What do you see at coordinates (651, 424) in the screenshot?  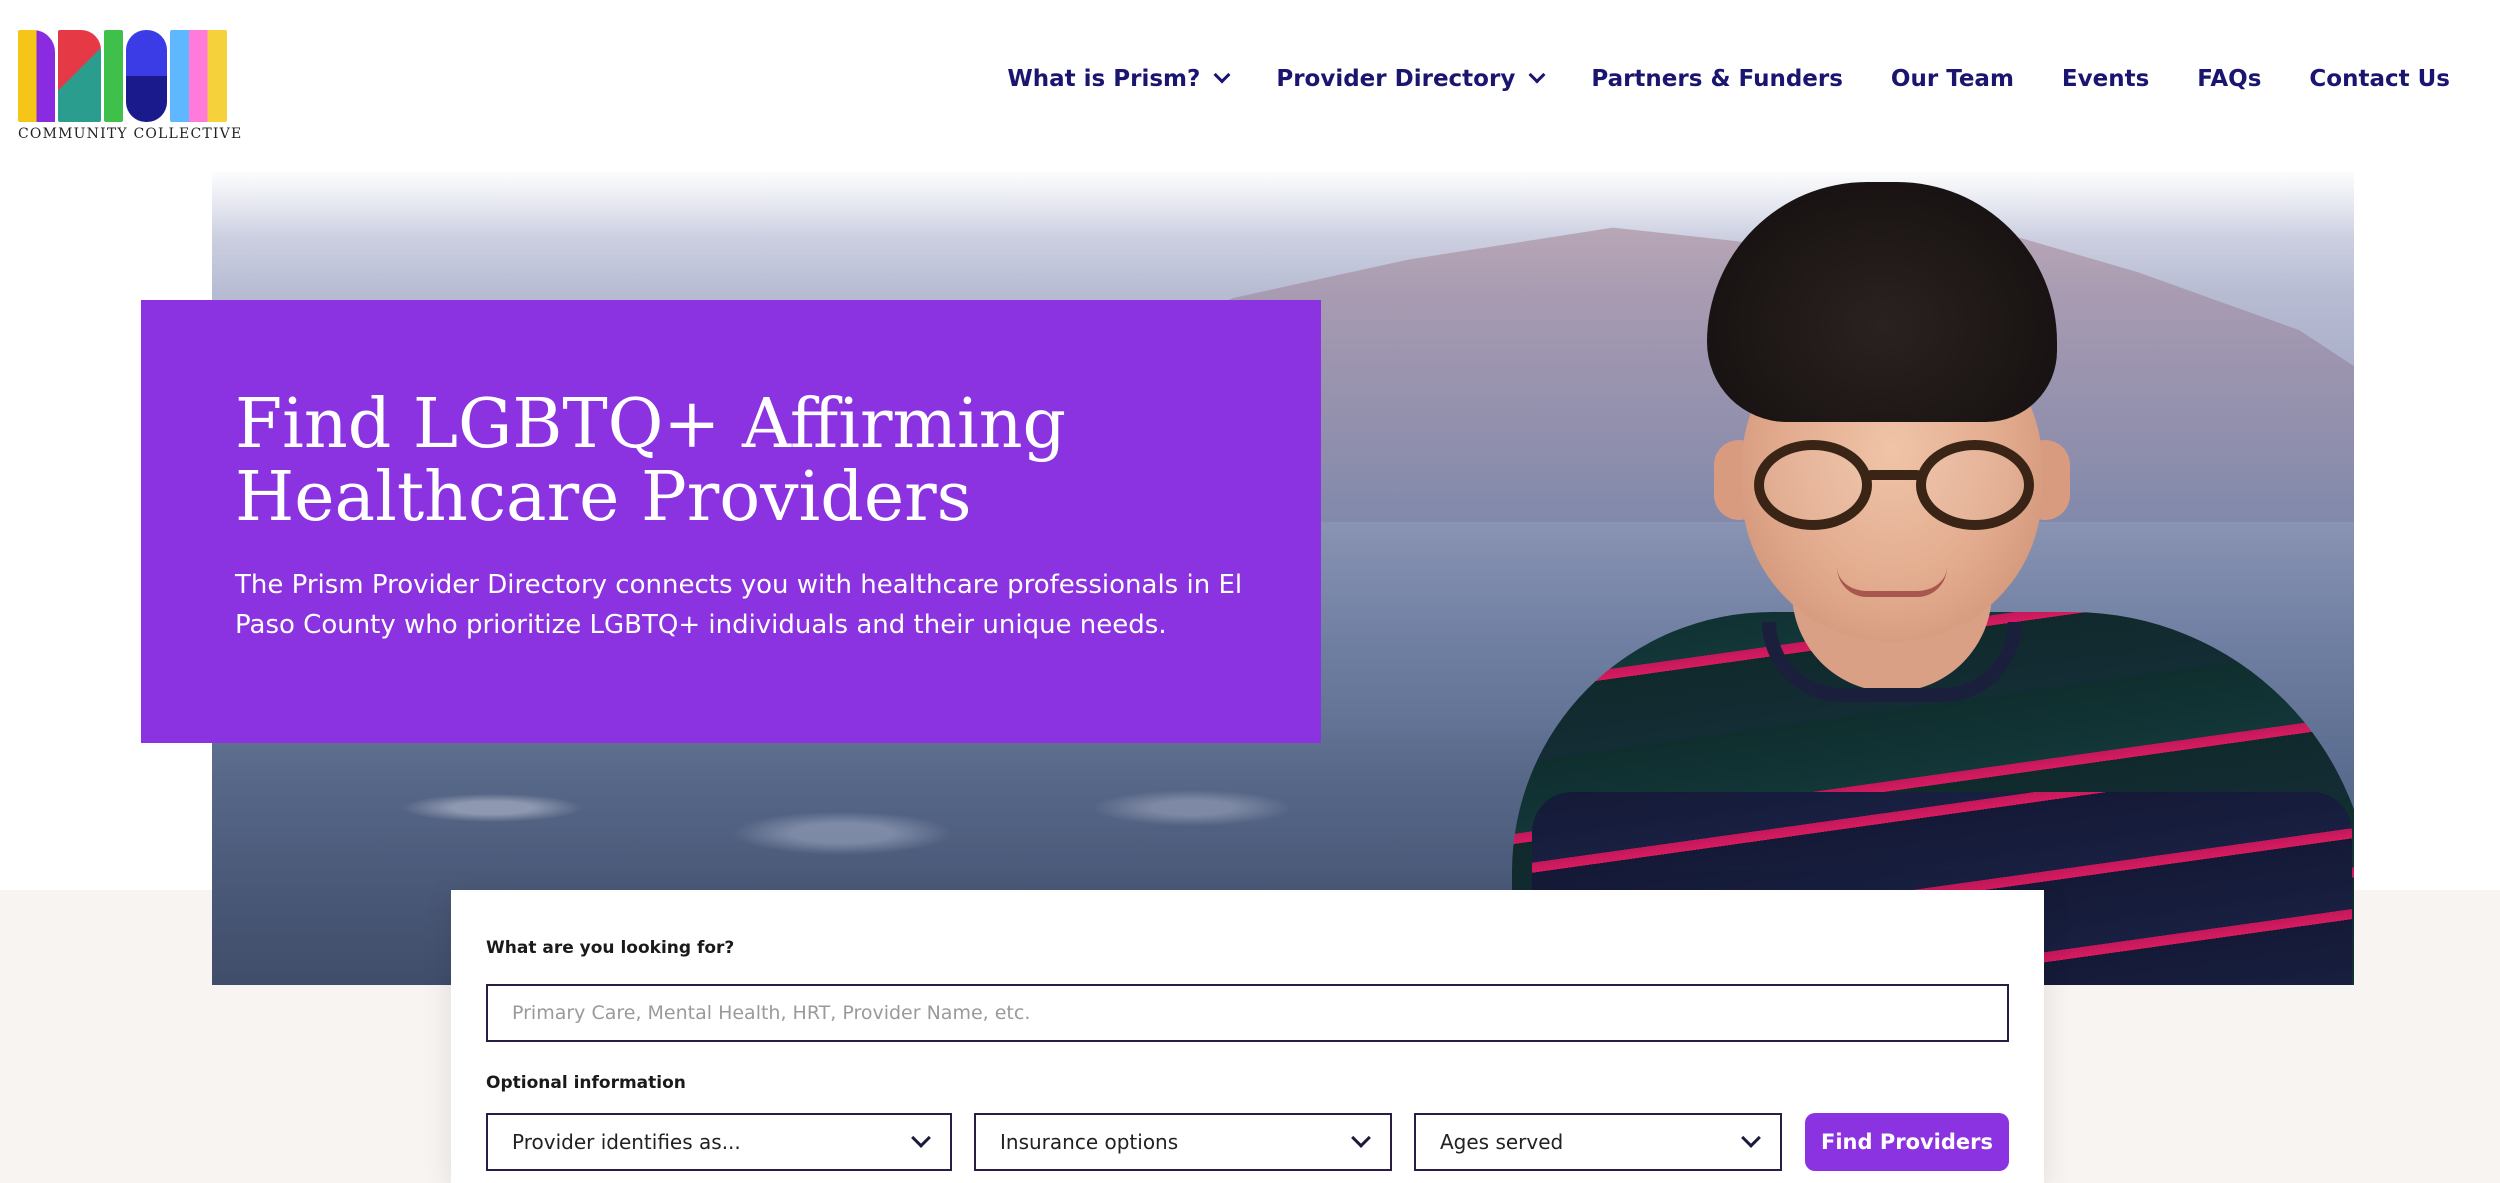 I see `hero-title-line-1: Find LGBTQ+ Affirming` at bounding box center [651, 424].